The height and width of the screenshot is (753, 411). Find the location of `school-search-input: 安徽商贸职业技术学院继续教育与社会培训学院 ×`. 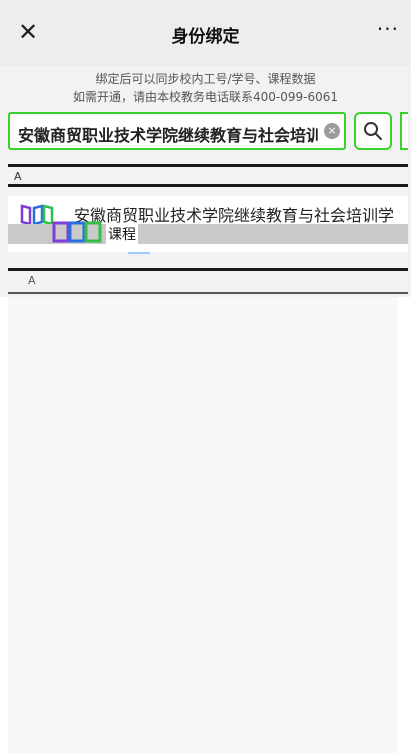

school-search-input: 安徽商贸职业技术学院继续教育与社会培训学院 × is located at coordinates (177, 131).